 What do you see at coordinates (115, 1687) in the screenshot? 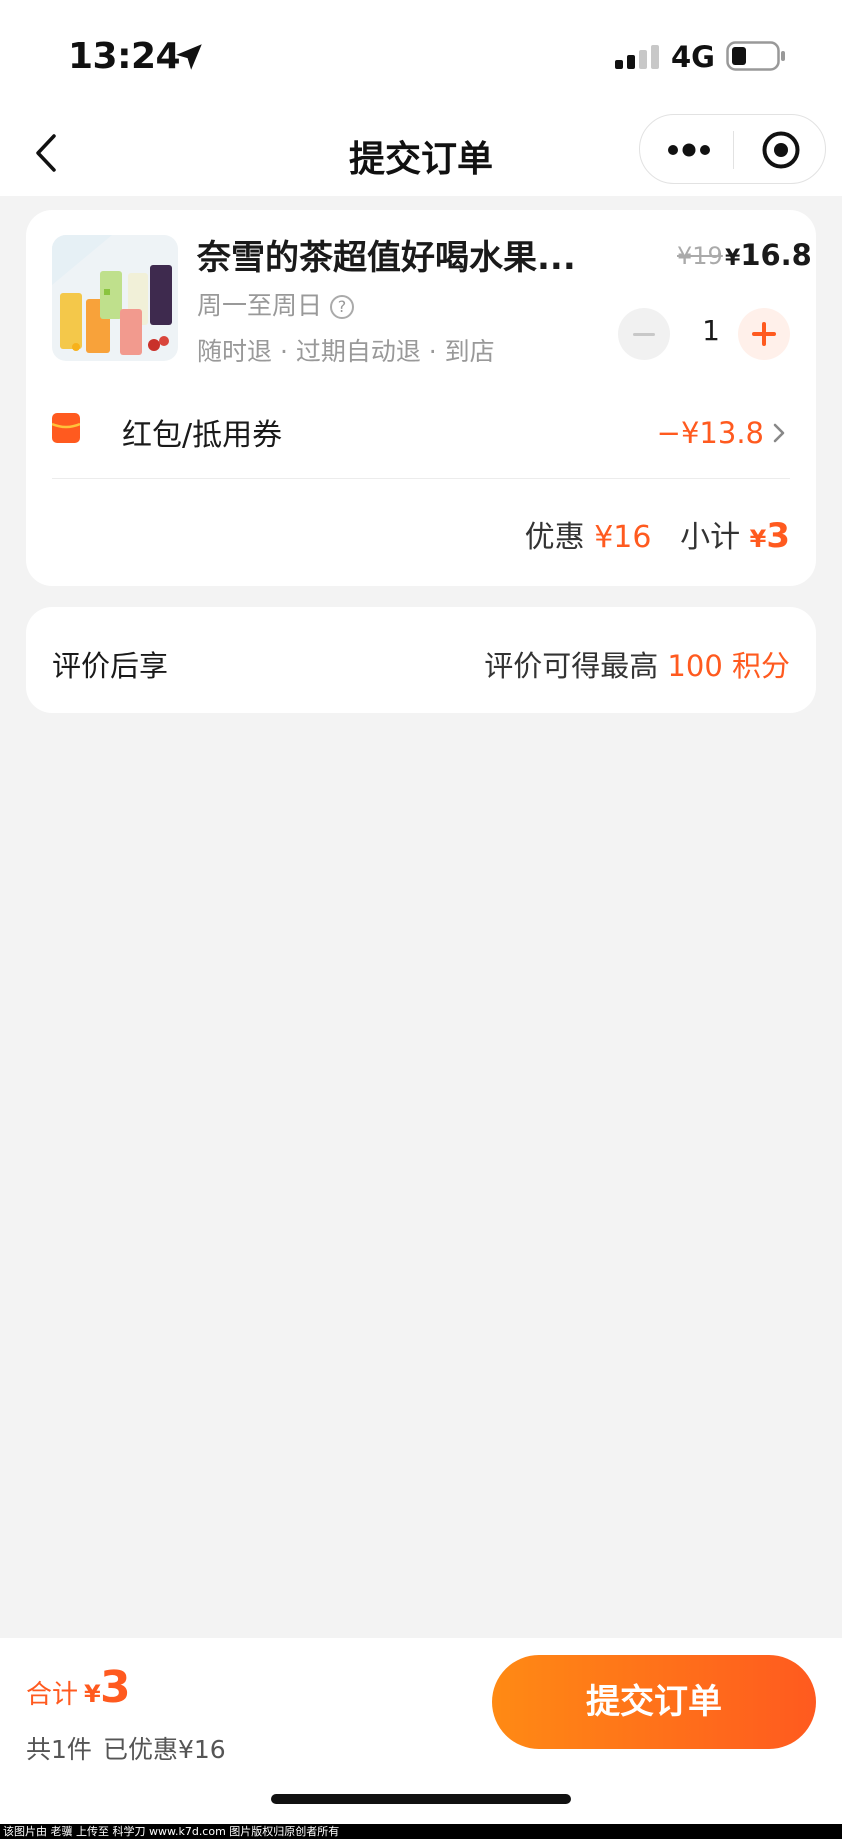
I see `total-value: 3` at bounding box center [115, 1687].